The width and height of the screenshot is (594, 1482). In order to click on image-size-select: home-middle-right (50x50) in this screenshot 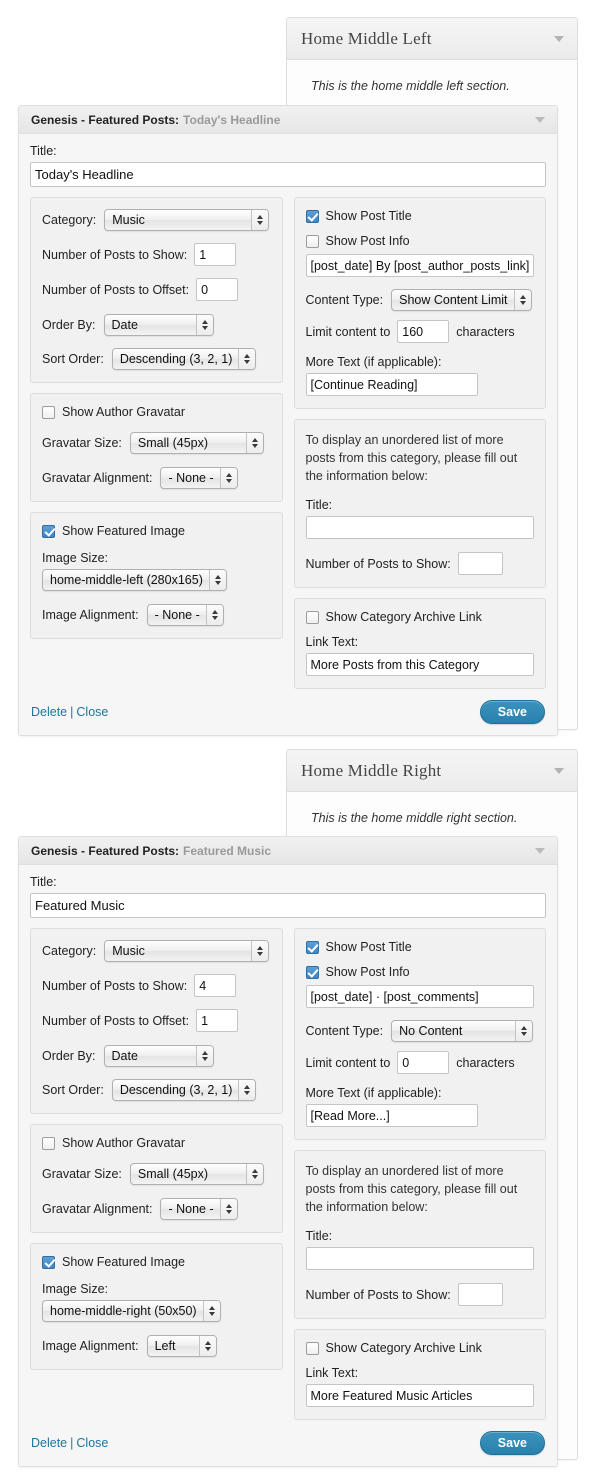, I will do `click(131, 1311)`.